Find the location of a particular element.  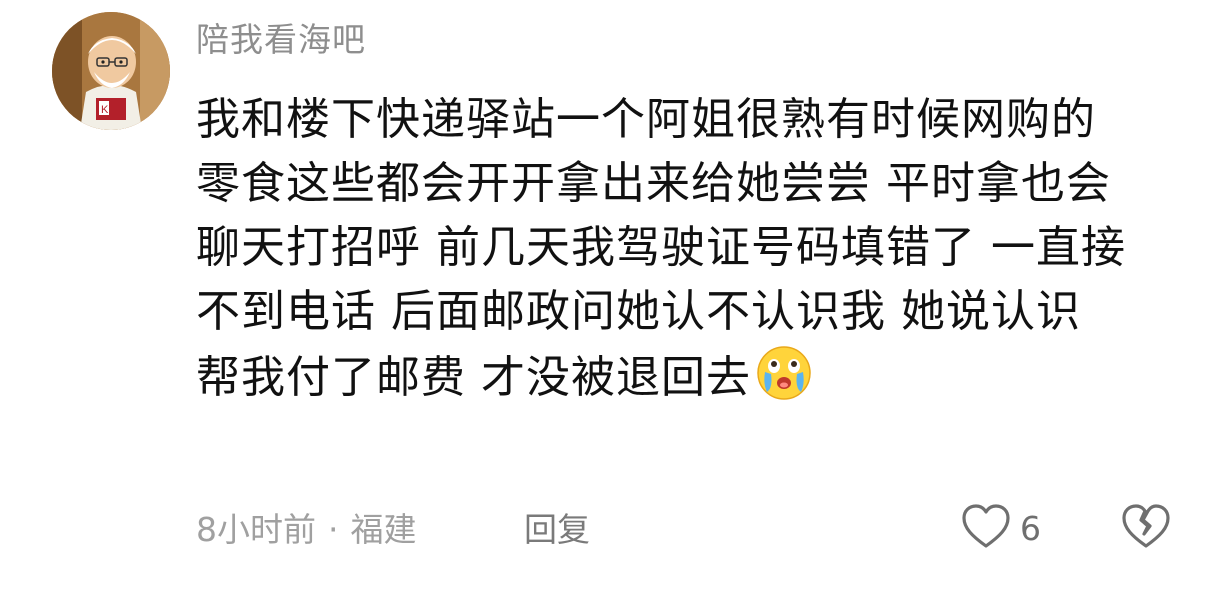

dislike-button is located at coordinates (1146, 528).